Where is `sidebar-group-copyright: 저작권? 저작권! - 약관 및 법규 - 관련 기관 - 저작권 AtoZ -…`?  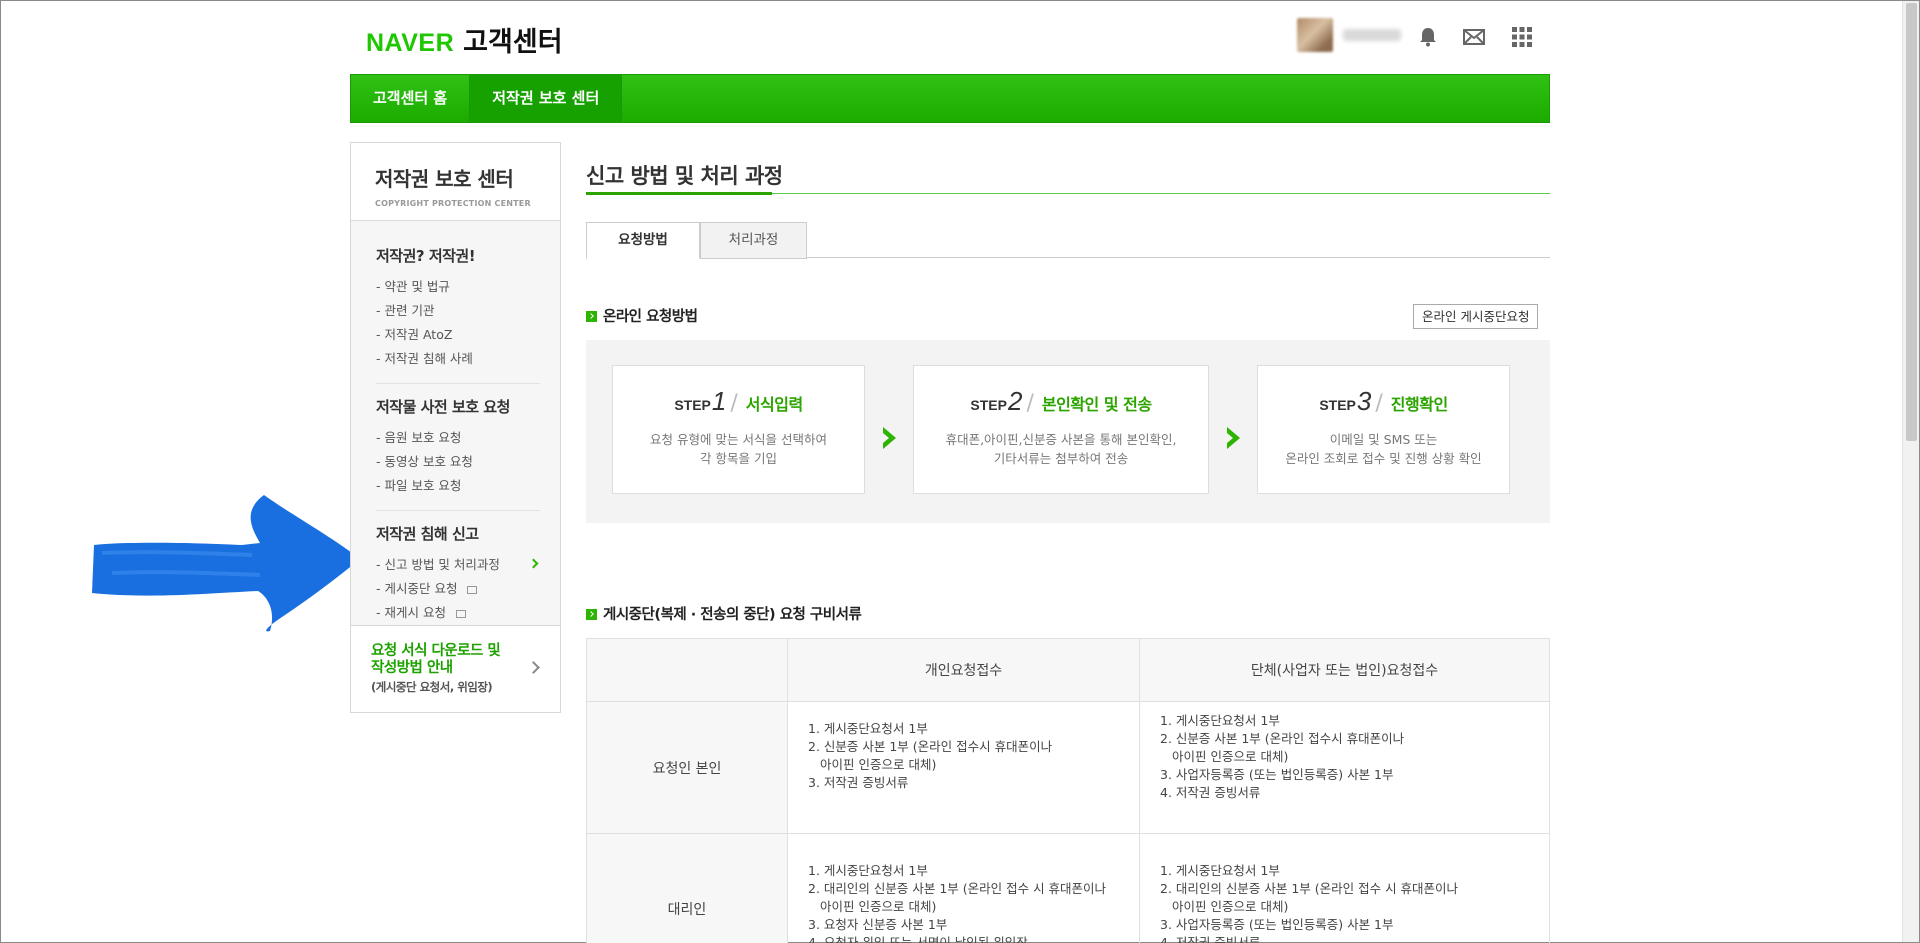
sidebar-group-copyright: 저작권? 저작권! - 약관 및 법규 - 관련 기관 - 저작권 AtoZ -… is located at coordinates (455, 302).